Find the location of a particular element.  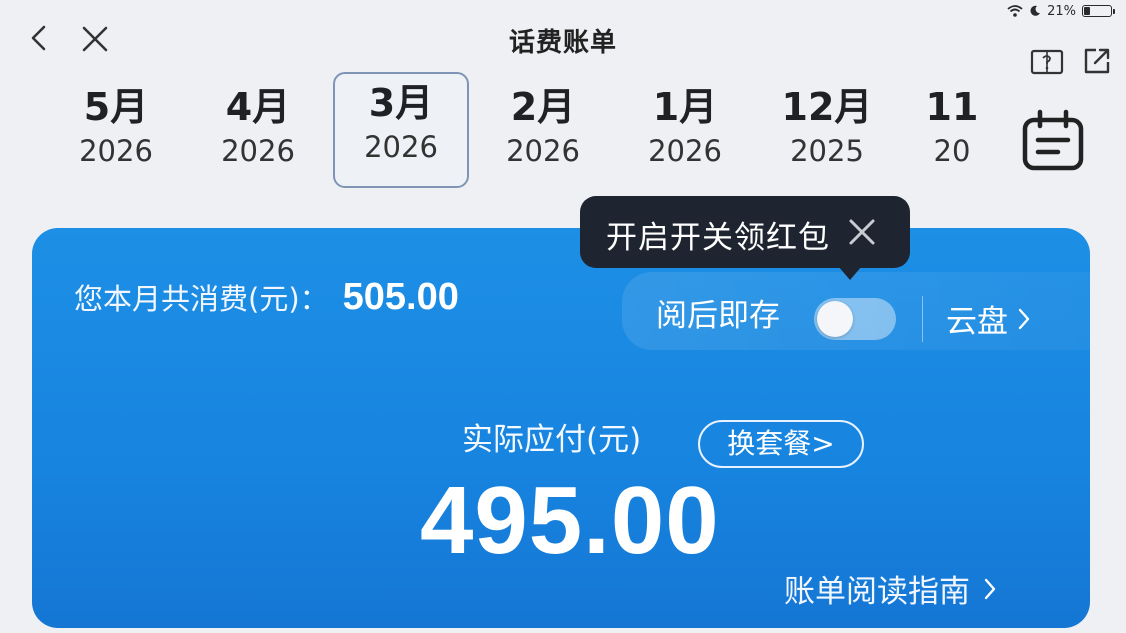

month-tab: 3月 2026 is located at coordinates (401, 130).